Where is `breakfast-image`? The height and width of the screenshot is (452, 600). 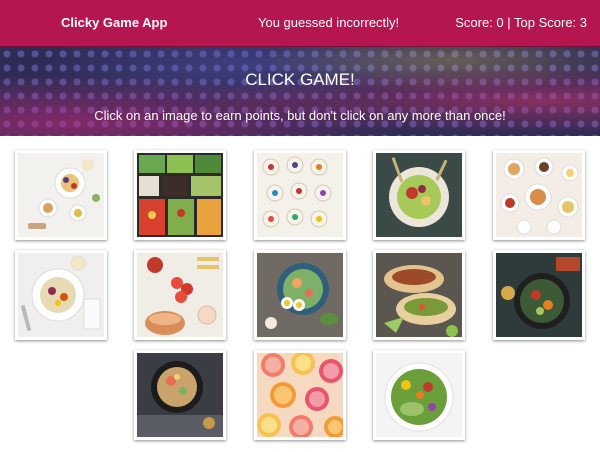
breakfast-image is located at coordinates (61, 195).